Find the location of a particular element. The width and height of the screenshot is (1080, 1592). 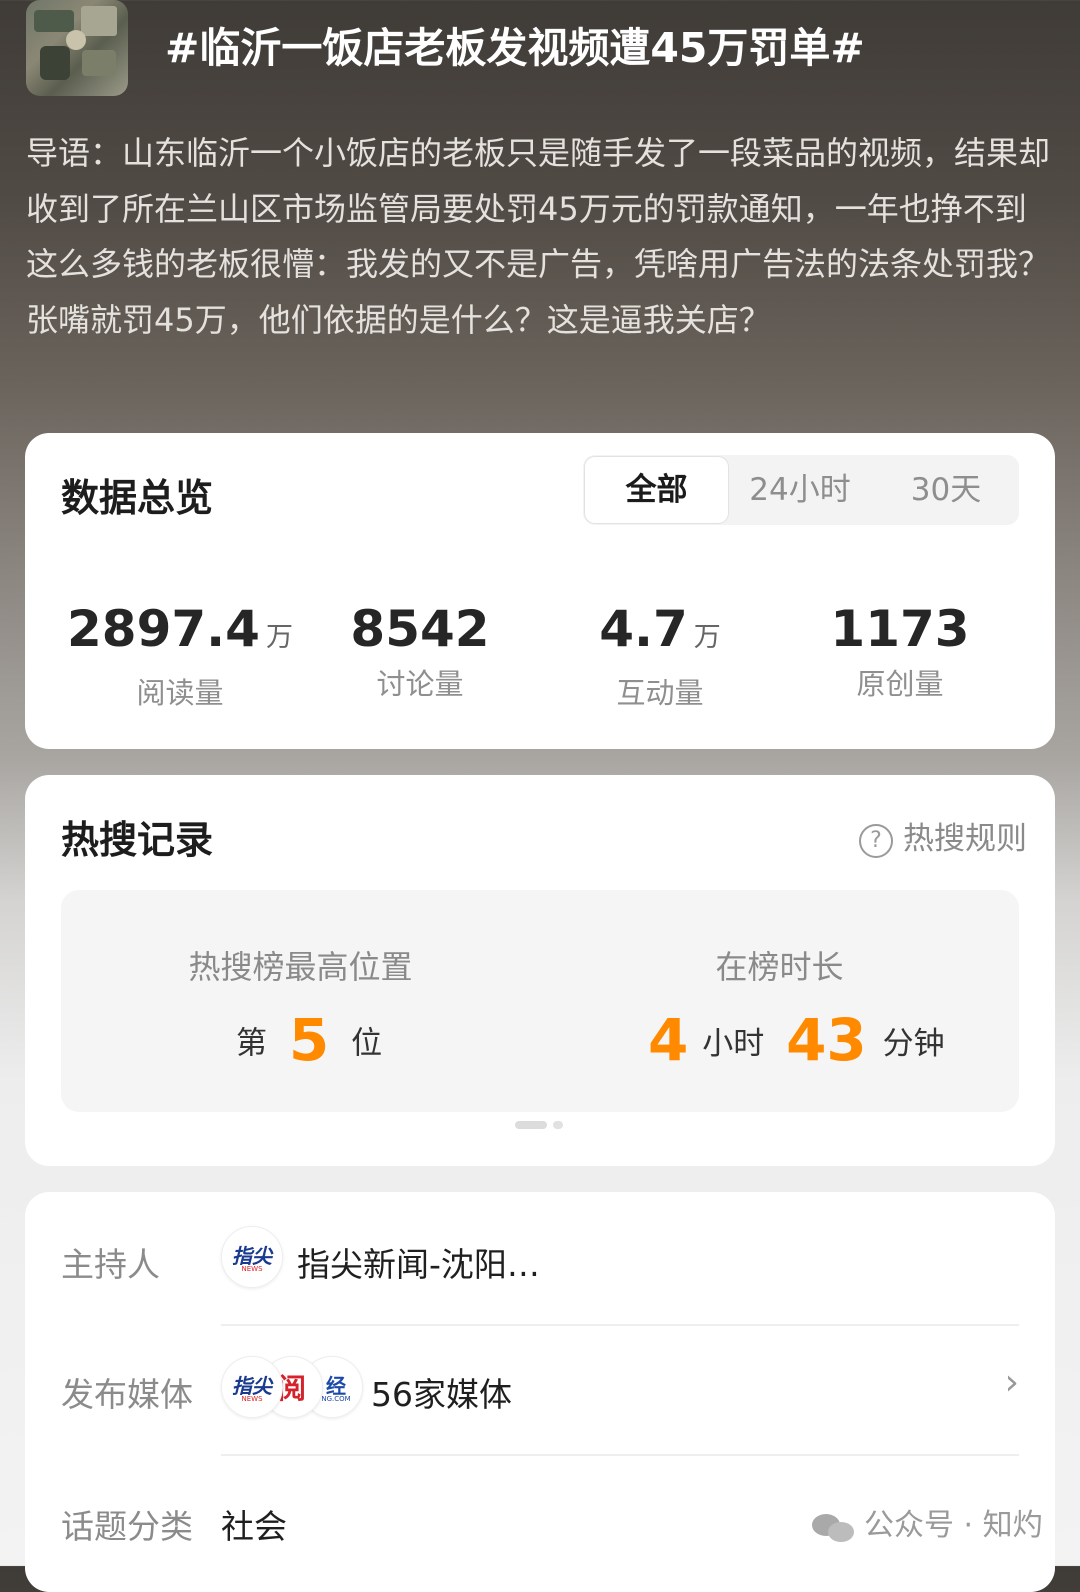

watermark-text: 公众号 · 知灼 is located at coordinates (953, 1525).